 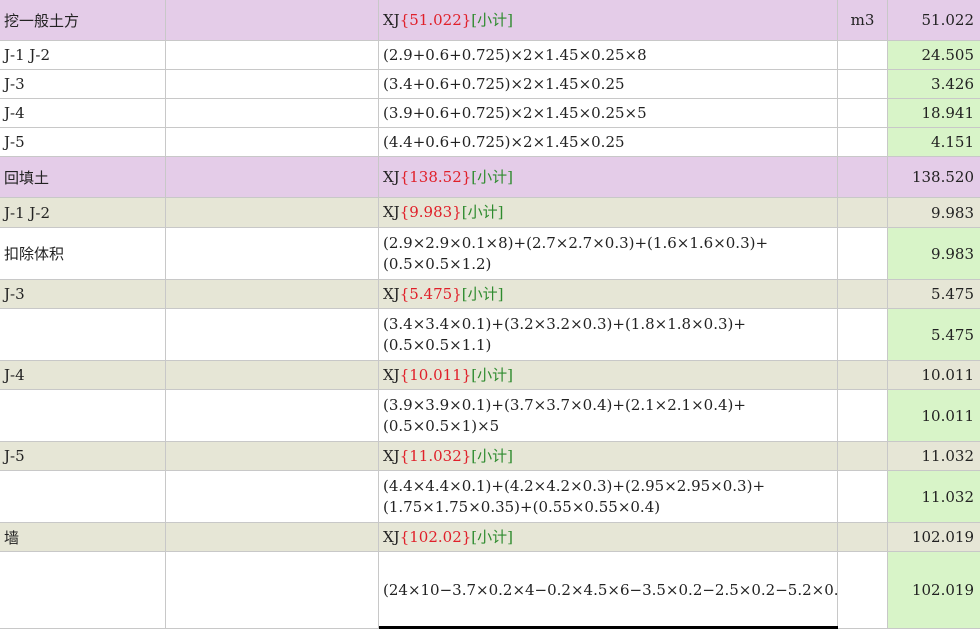 What do you see at coordinates (608, 294) in the screenshot?
I see `cell-expression: XJ {5.475} [小计]` at bounding box center [608, 294].